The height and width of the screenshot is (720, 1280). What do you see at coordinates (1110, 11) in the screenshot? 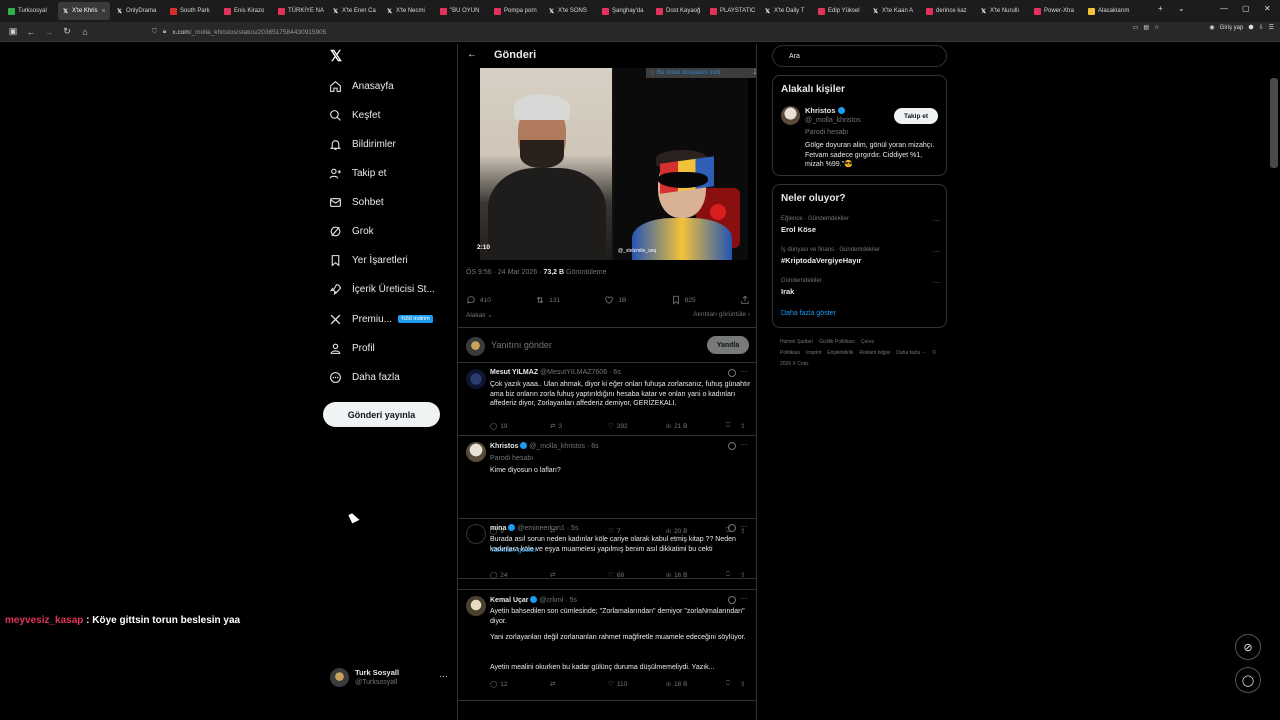
I see `browser-tab: Alacaklarım` at bounding box center [1110, 11].